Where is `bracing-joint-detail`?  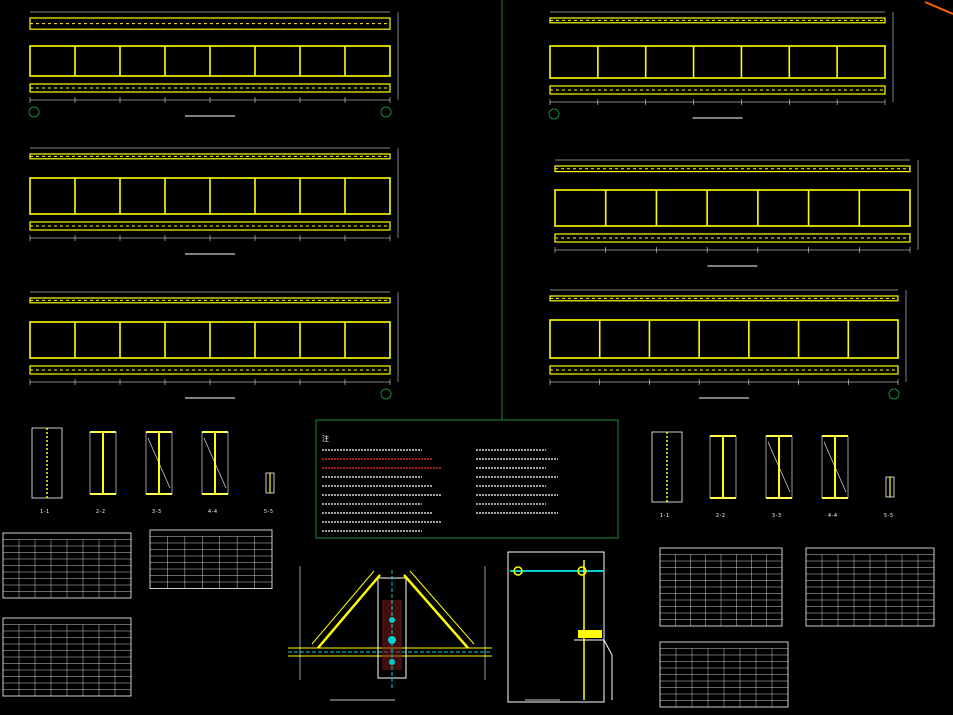
bracing-joint-detail is located at coordinates (390, 633).